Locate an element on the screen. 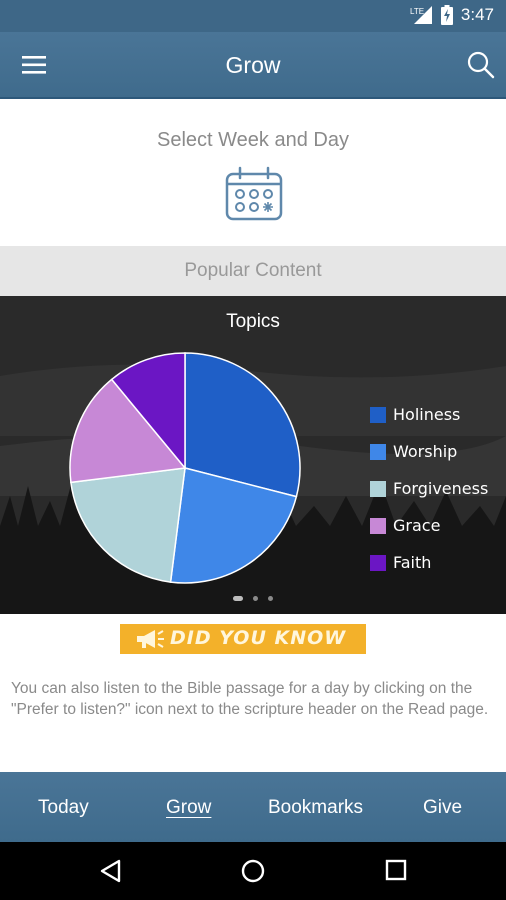 The width and height of the screenshot is (506, 900). did-you-know-banner: DID YOU KNOW is located at coordinates (243, 639).